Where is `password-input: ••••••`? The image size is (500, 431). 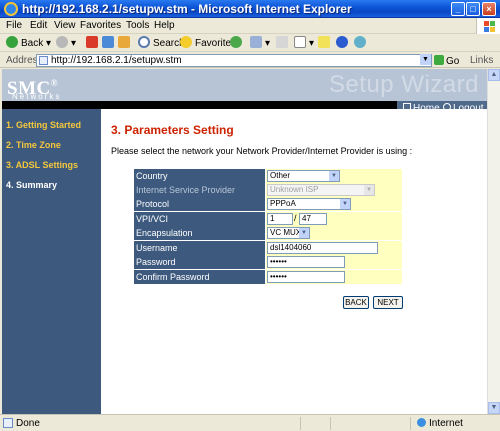 password-input: •••••• is located at coordinates (306, 262).